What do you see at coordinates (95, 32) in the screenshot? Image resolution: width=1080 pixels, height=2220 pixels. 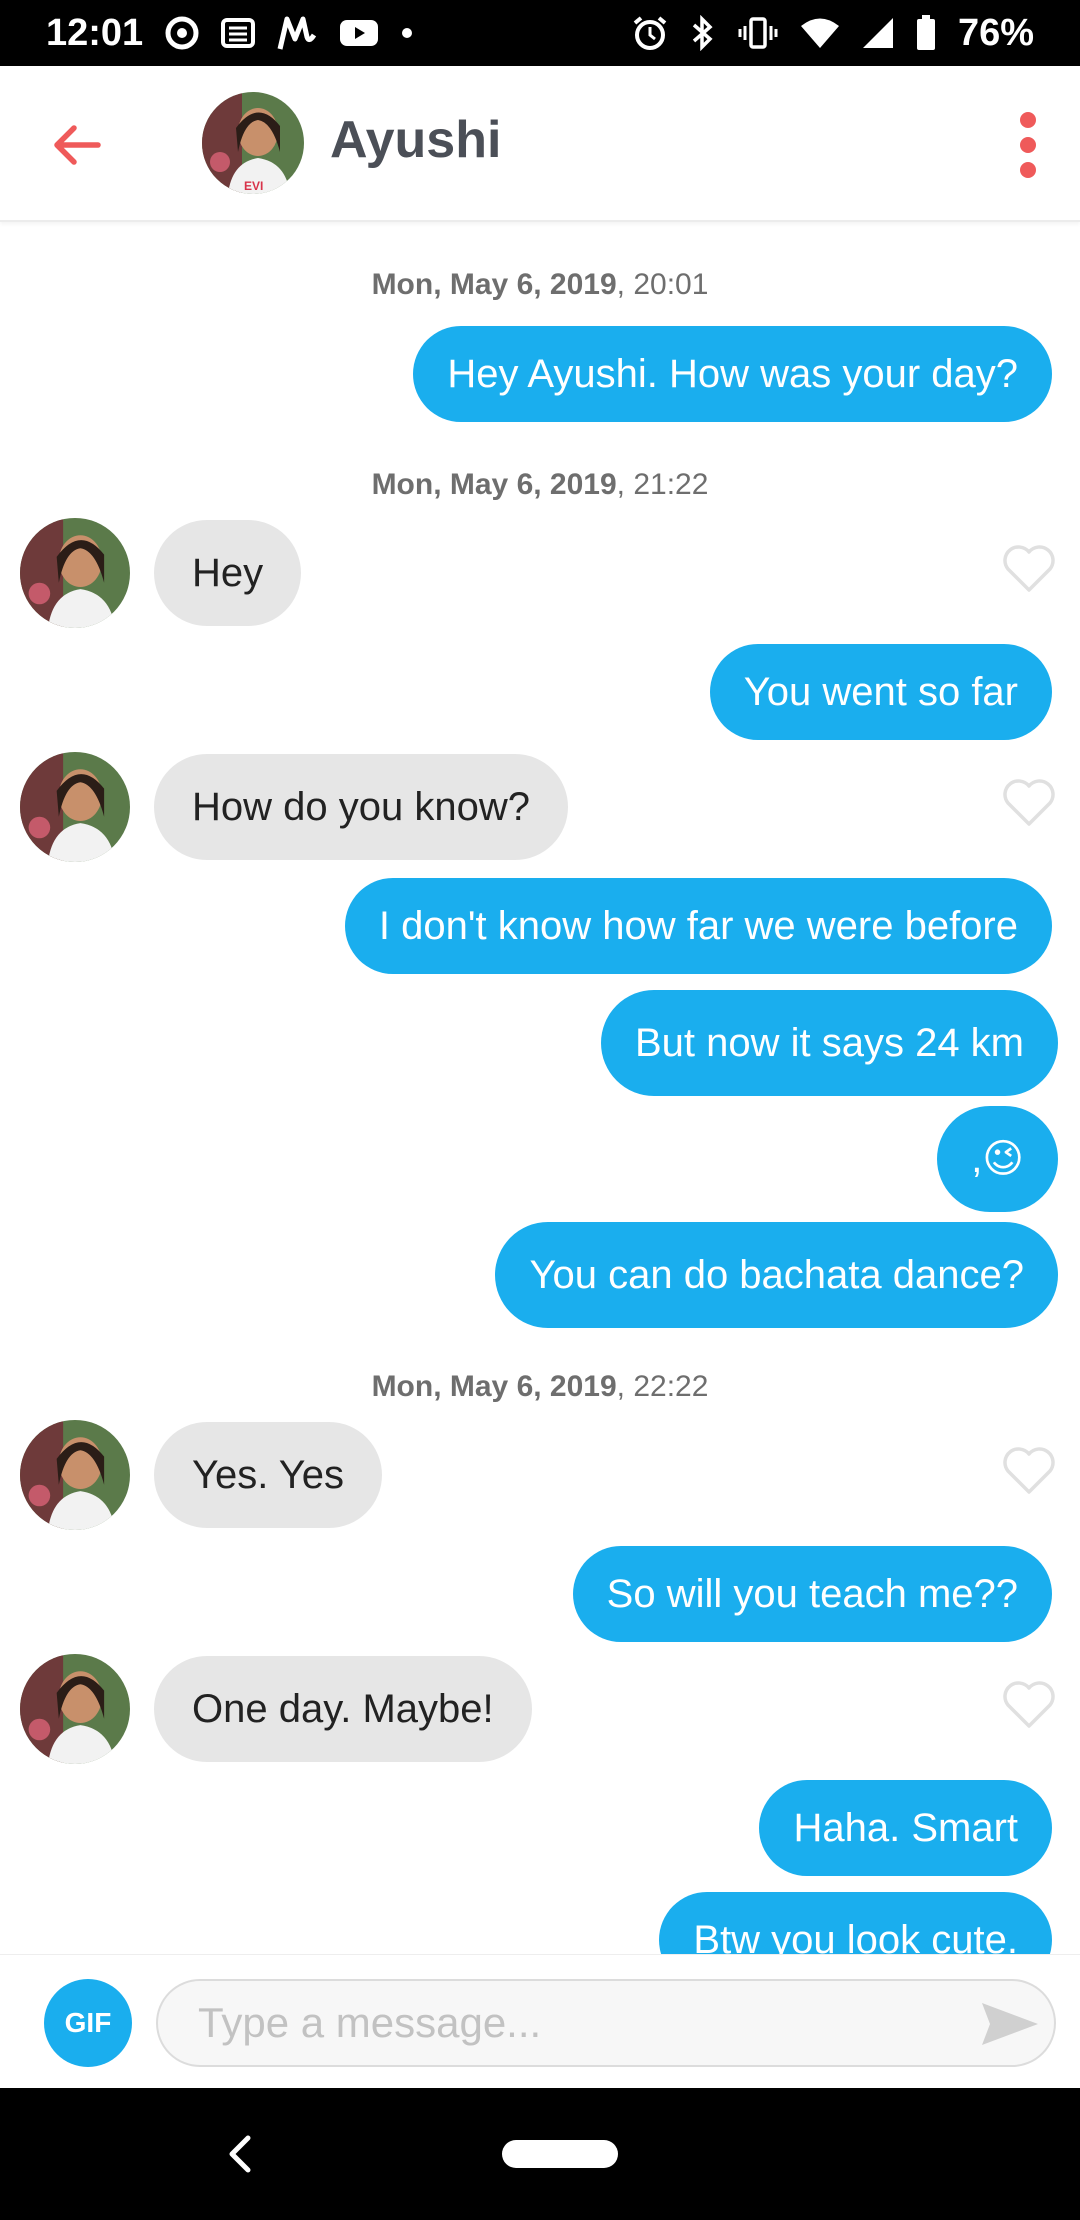 I see `status-time: 12:01` at bounding box center [95, 32].